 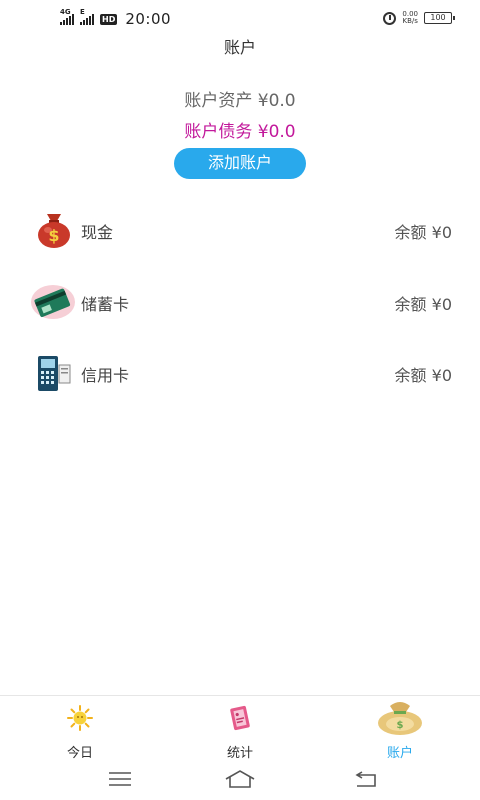 I want to click on status-bar: 4G E HD 20:00 0.00 KB/s 100, so click(x=240, y=19).